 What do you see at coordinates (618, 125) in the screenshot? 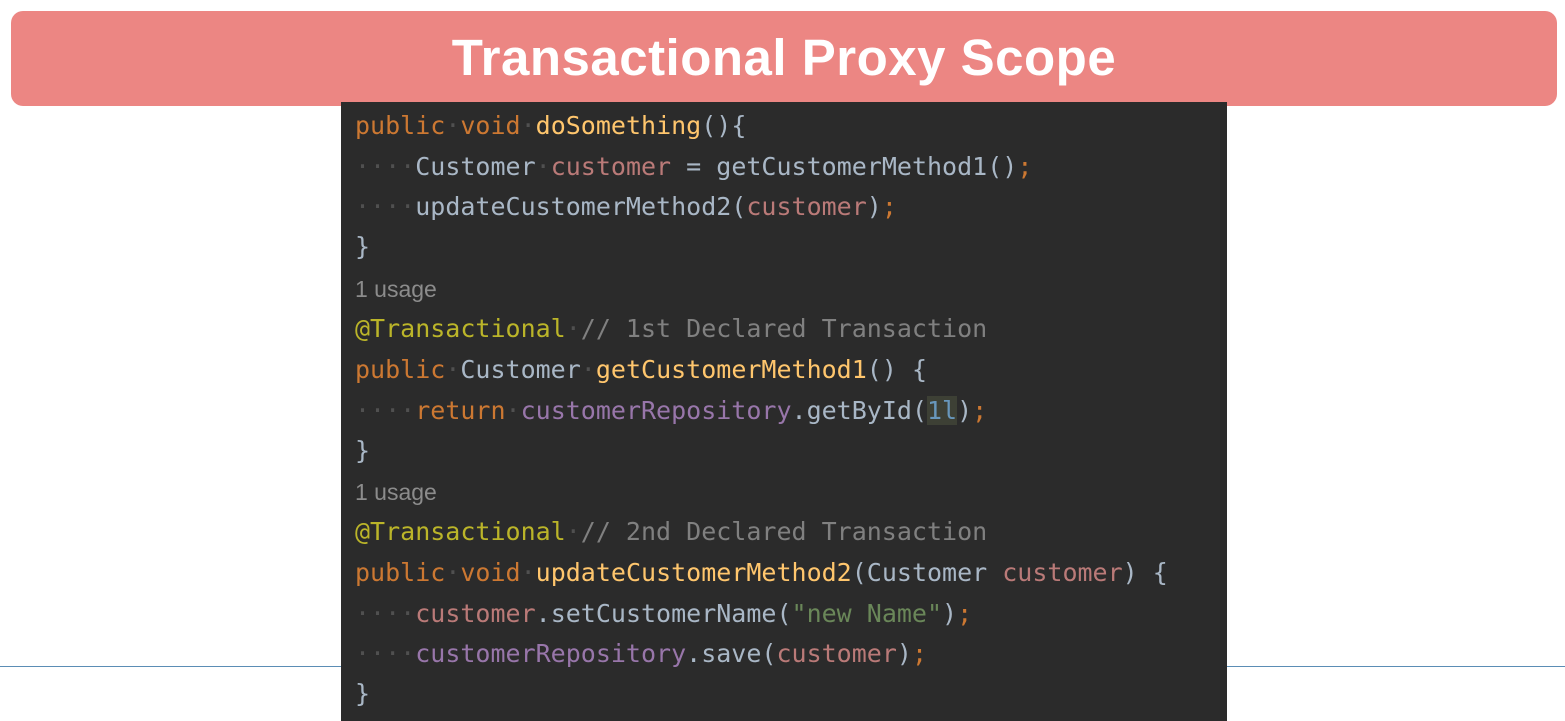
I see `method-name: doSomething` at bounding box center [618, 125].